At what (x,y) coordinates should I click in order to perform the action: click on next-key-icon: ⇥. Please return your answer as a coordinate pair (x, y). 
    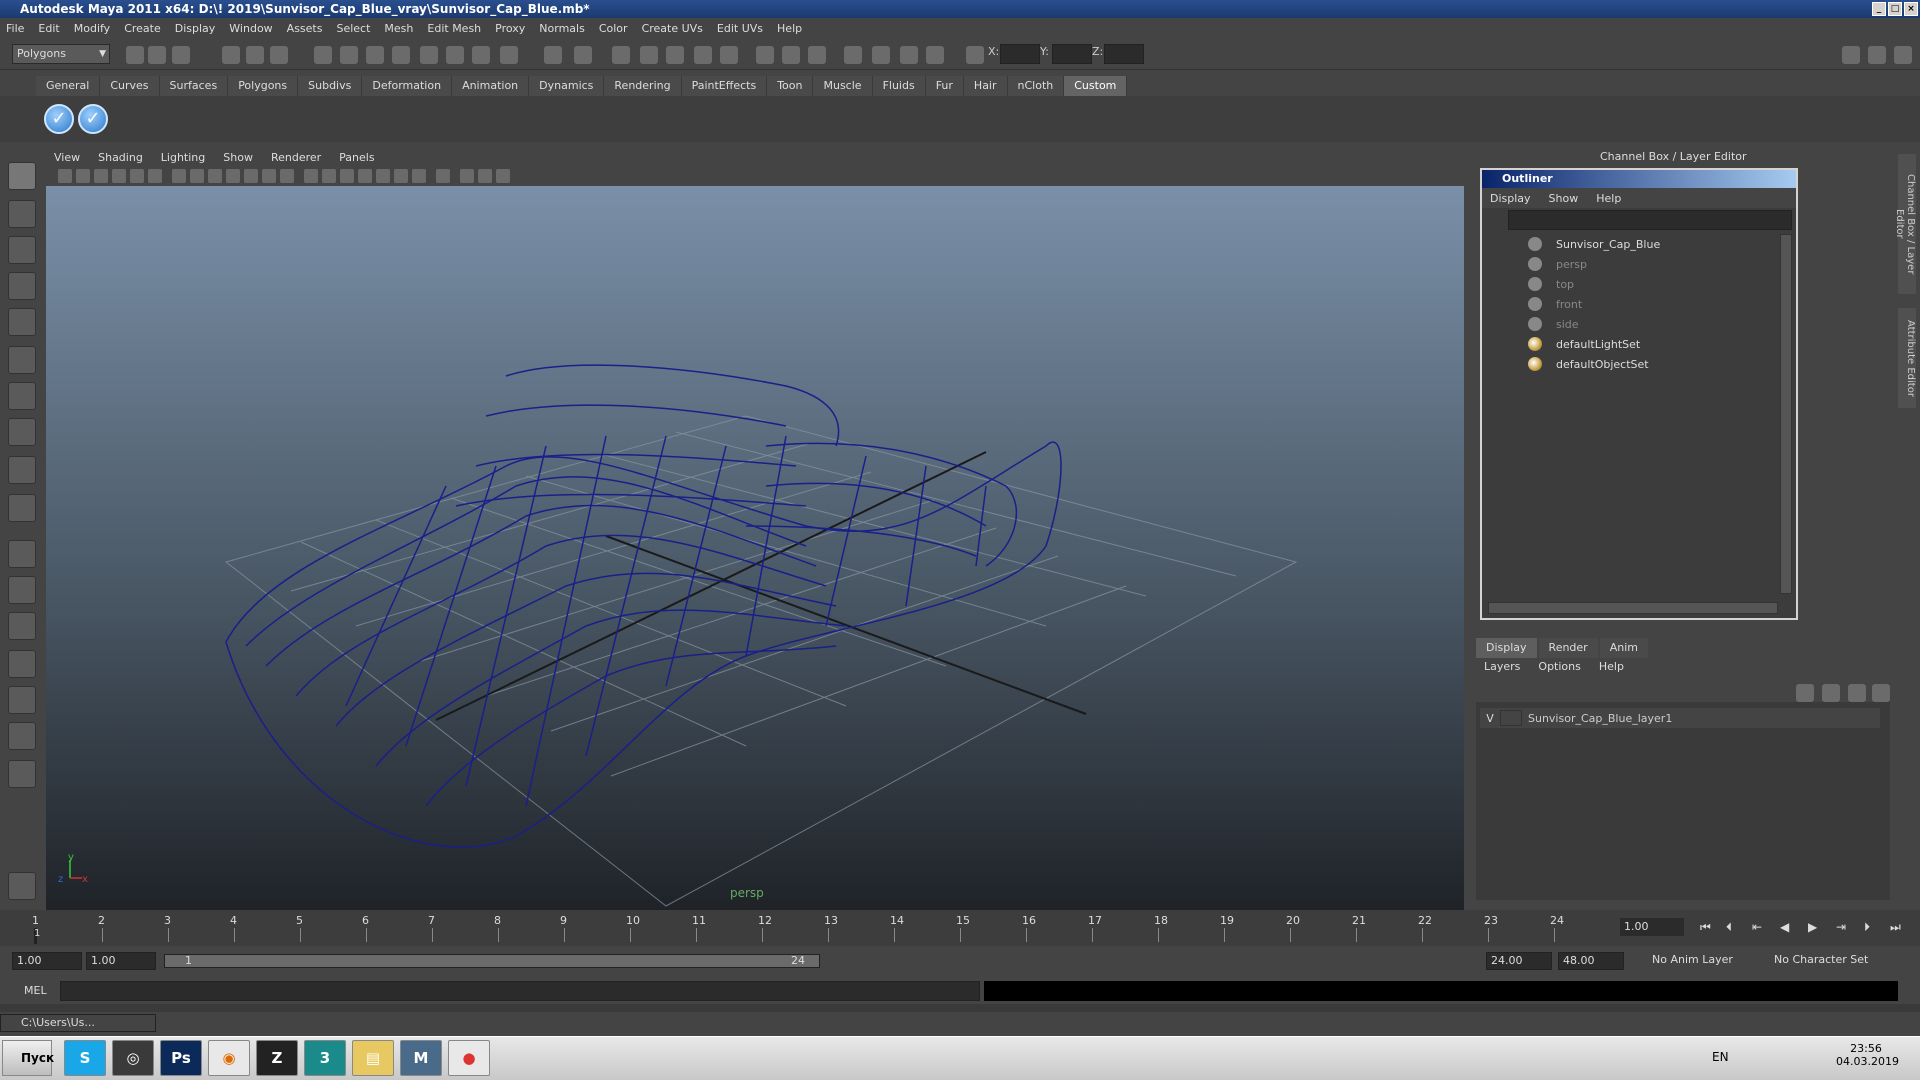
    Looking at the image, I should click on (1841, 927).